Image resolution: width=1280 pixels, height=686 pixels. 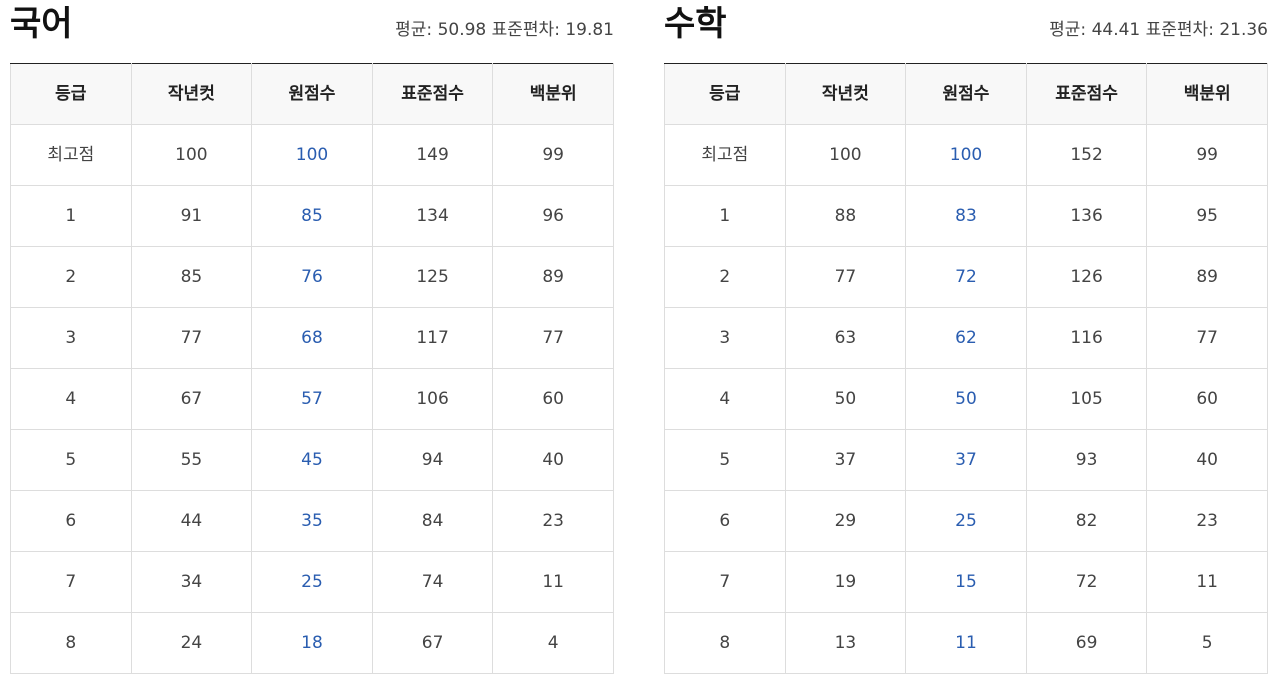 I want to click on cell-last-year-cut: 55, so click(x=191, y=460).